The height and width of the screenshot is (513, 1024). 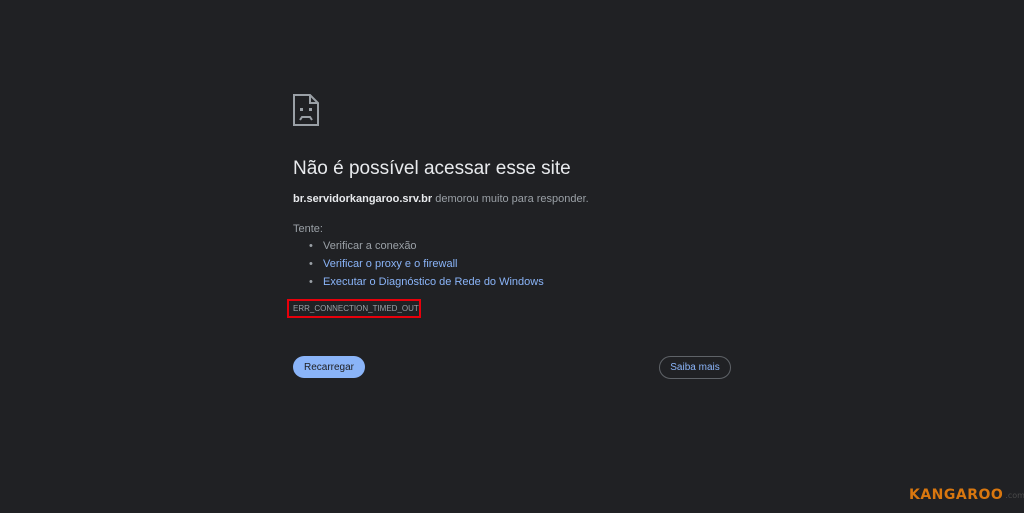 What do you see at coordinates (510, 199) in the screenshot?
I see `error-message: demorou muito para responder.` at bounding box center [510, 199].